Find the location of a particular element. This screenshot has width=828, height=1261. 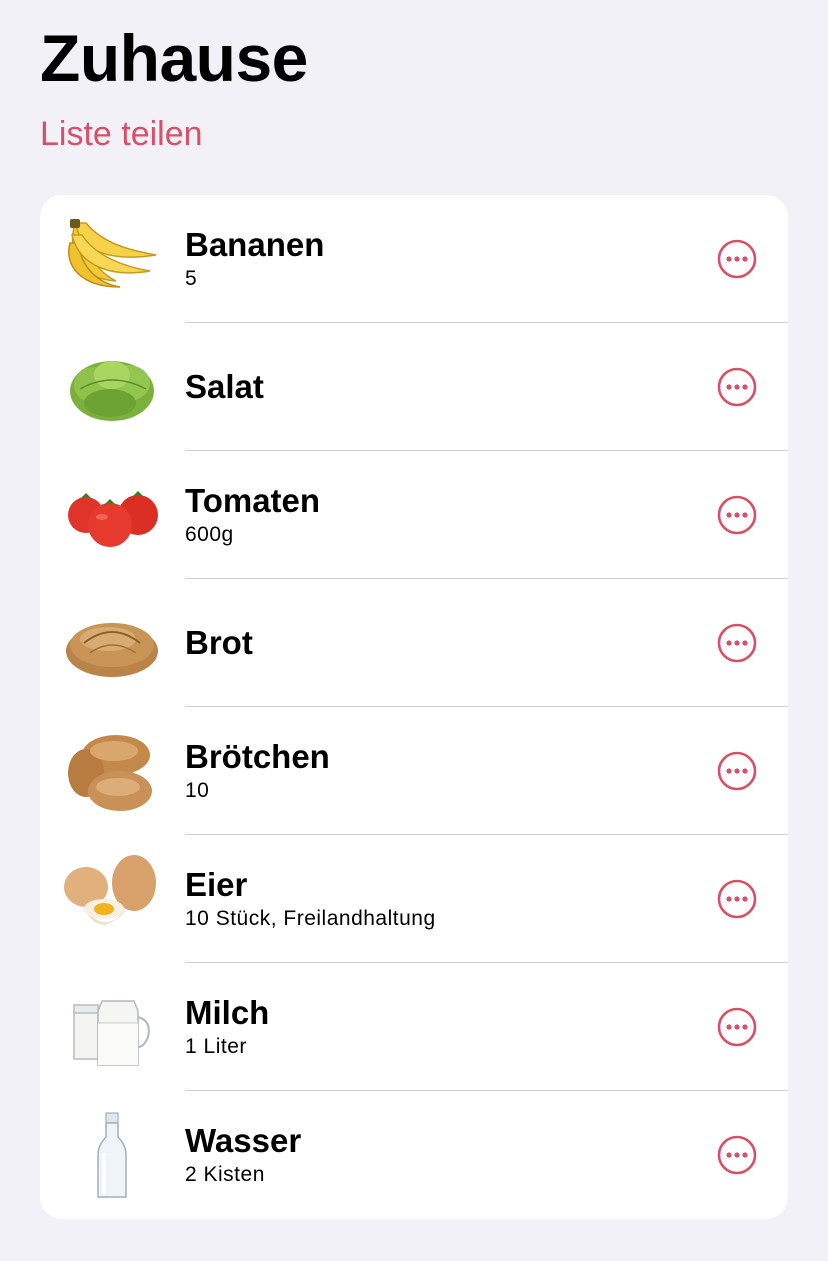

item-detail: 600g is located at coordinates (209, 534).